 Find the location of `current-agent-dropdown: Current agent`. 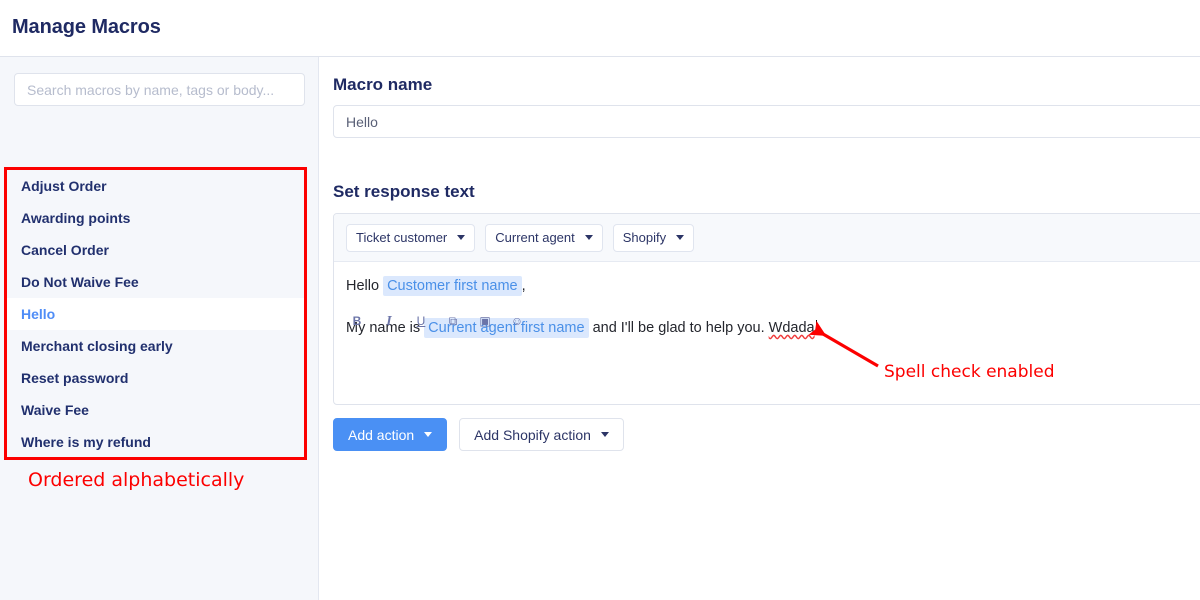

current-agent-dropdown: Current agent is located at coordinates (544, 237).